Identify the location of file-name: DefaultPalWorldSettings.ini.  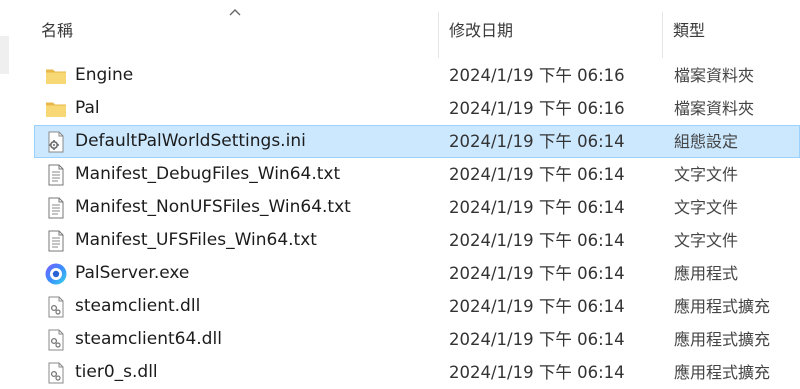
(190, 141).